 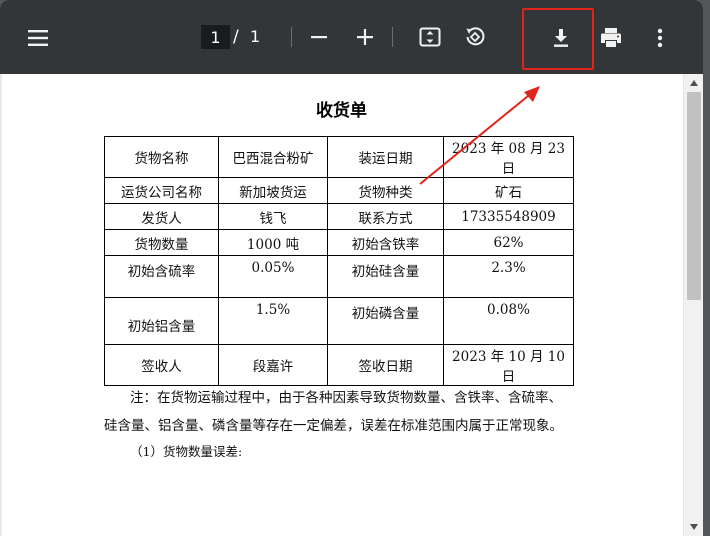 What do you see at coordinates (508, 365) in the screenshot?
I see `table-cell: 2023 年 10 月 10 日` at bounding box center [508, 365].